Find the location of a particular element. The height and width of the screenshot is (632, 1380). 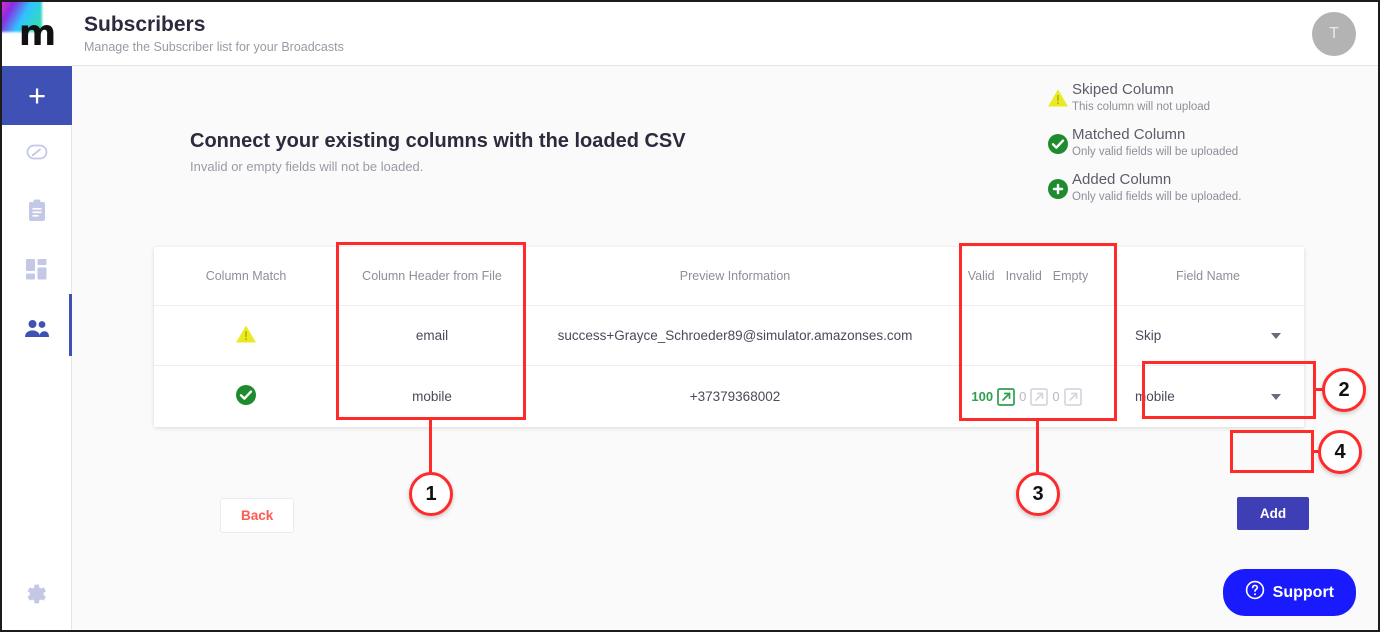

column-header-preview-information: Preview Information is located at coordinates (735, 276).